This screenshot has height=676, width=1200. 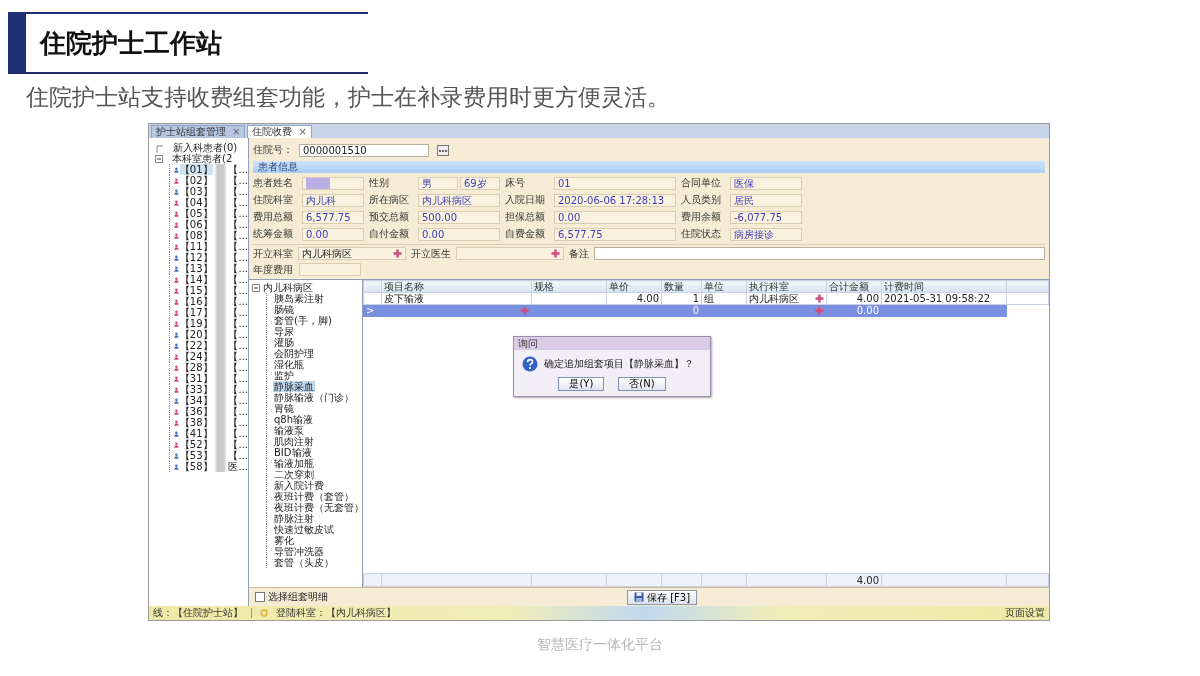 I want to click on value-field: 01, so click(x=615, y=183).